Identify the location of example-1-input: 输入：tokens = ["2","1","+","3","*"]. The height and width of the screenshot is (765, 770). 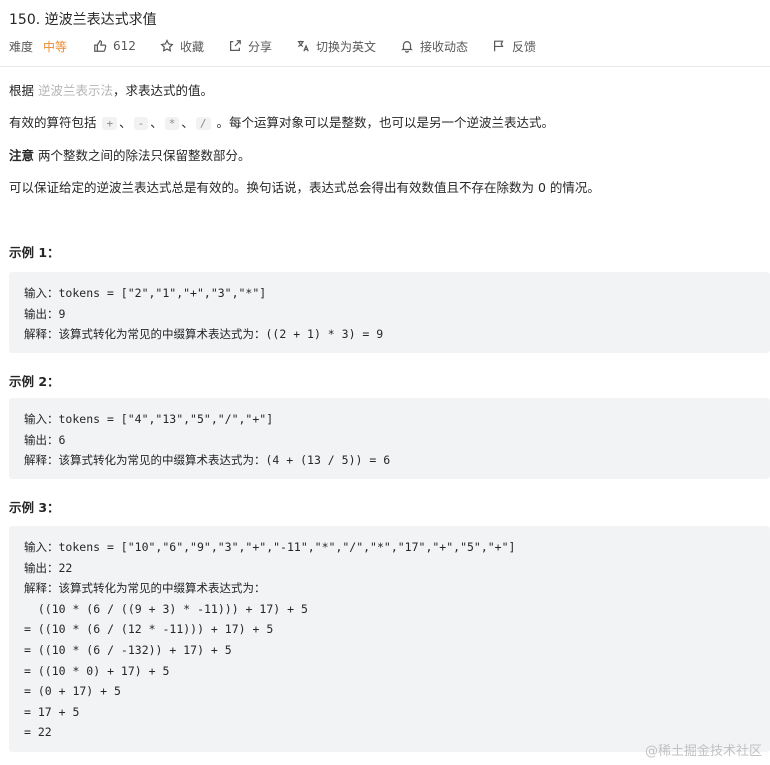
(145, 293).